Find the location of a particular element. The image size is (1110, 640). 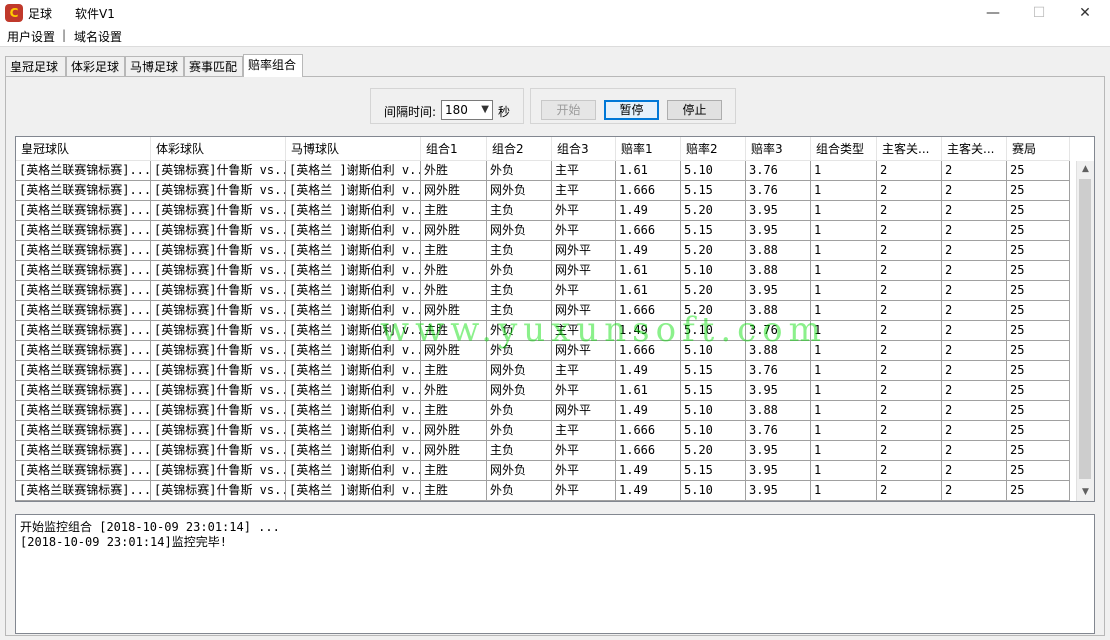

scroll-thumb is located at coordinates (1085, 329).